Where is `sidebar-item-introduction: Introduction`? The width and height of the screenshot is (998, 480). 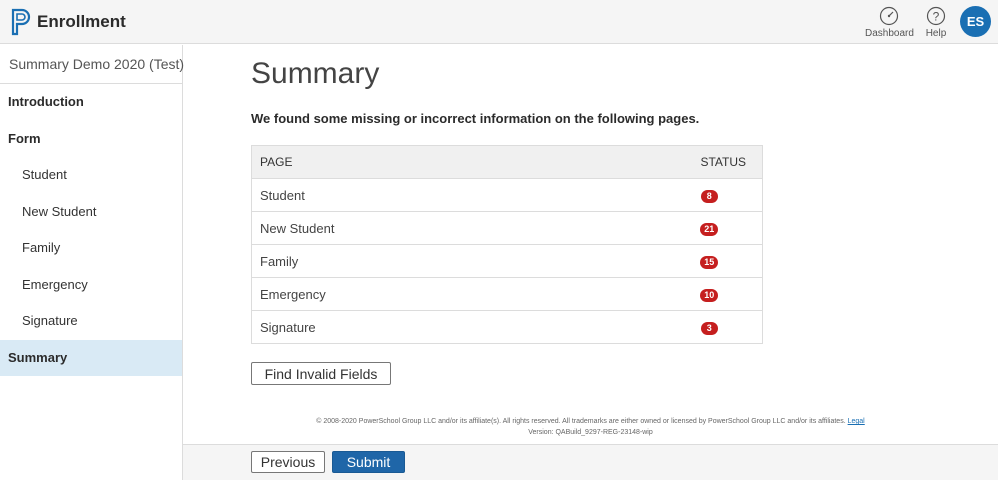
sidebar-item-introduction: Introduction is located at coordinates (91, 102).